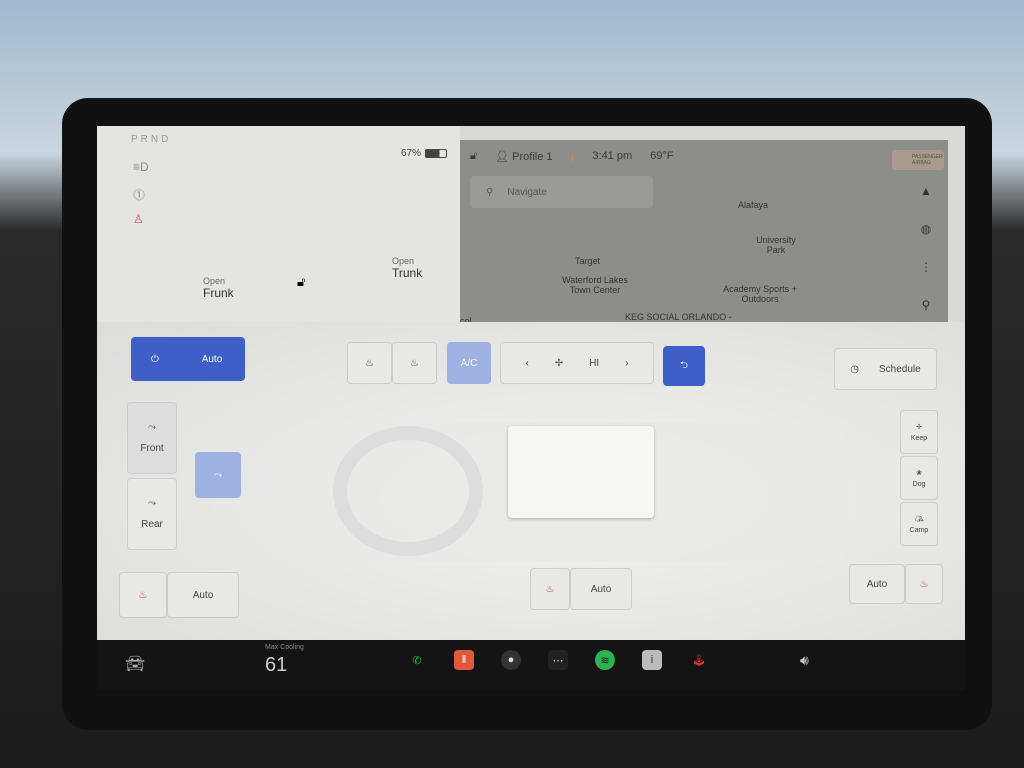  Describe the element at coordinates (919, 478) in the screenshot. I see `dog-mode-button: ❀ Dog` at that location.